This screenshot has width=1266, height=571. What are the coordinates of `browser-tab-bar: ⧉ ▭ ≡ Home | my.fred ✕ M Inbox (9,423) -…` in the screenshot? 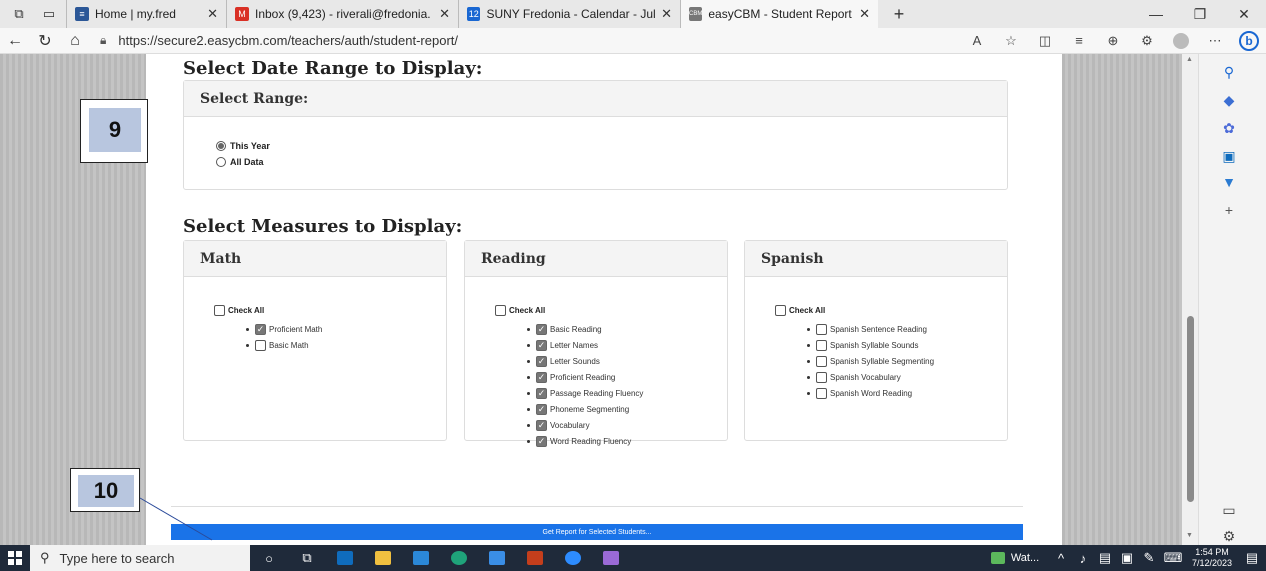 It's located at (633, 14).